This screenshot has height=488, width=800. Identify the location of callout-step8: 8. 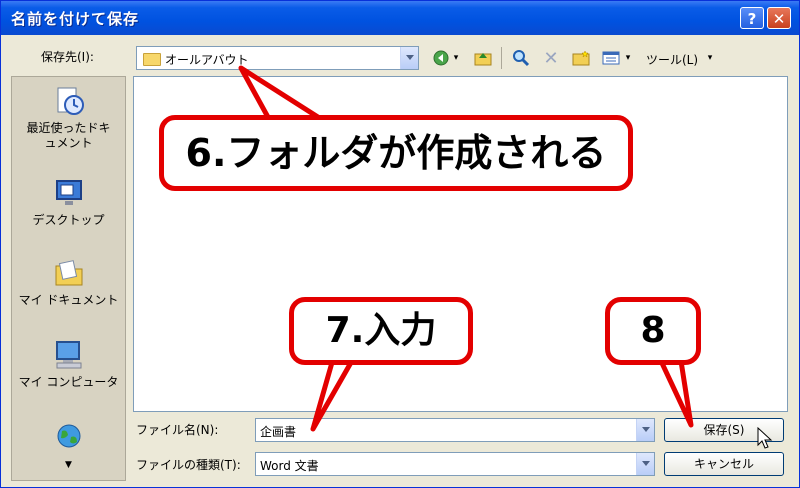
(653, 331).